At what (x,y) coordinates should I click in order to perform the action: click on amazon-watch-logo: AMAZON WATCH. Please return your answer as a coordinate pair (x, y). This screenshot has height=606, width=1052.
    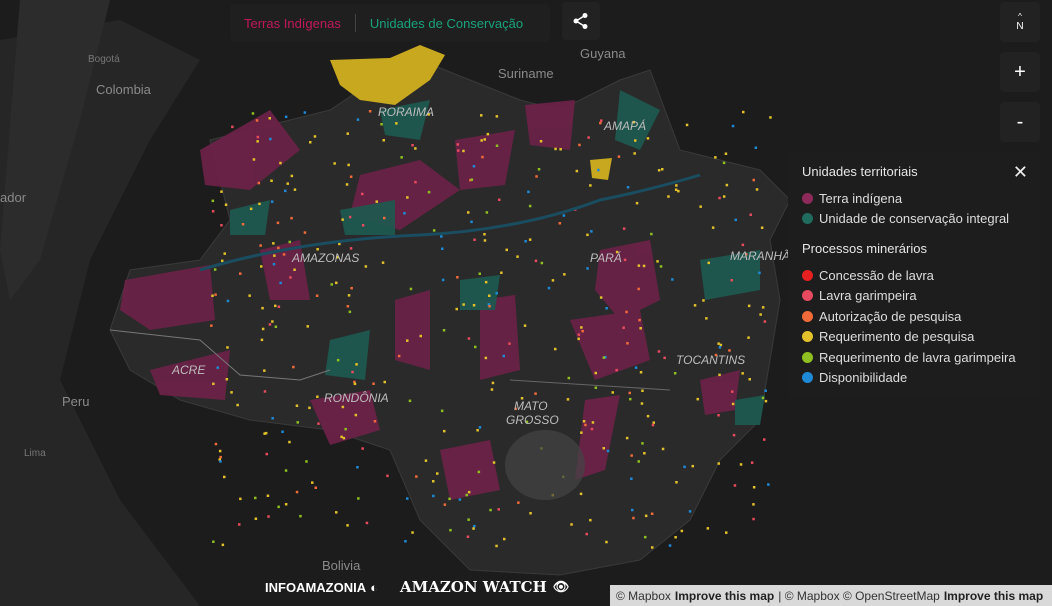
    Looking at the image, I should click on (473, 587).